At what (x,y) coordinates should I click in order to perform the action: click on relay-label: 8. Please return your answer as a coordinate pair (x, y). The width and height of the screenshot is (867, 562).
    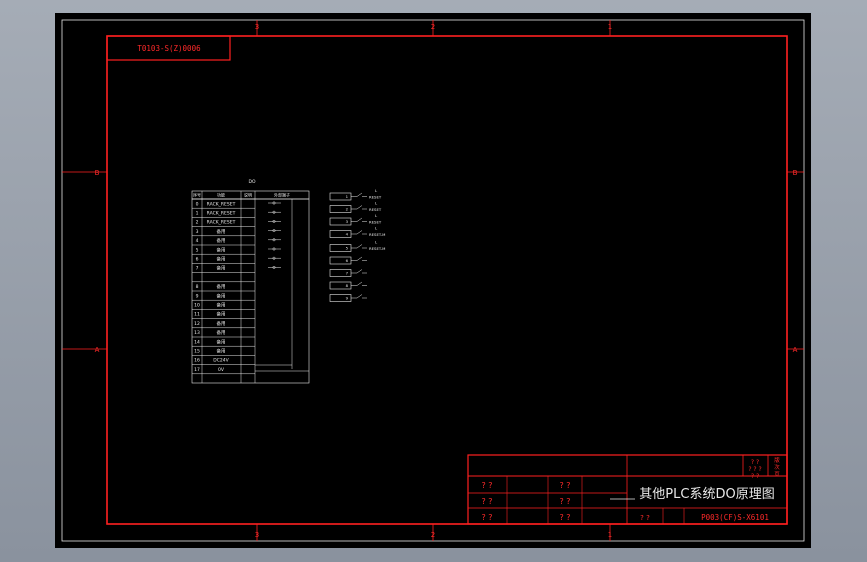
    Looking at the image, I should click on (347, 285).